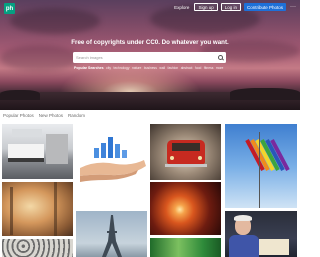  Describe the element at coordinates (209, 68) in the screenshot. I see `tag-link: fitness` at that location.